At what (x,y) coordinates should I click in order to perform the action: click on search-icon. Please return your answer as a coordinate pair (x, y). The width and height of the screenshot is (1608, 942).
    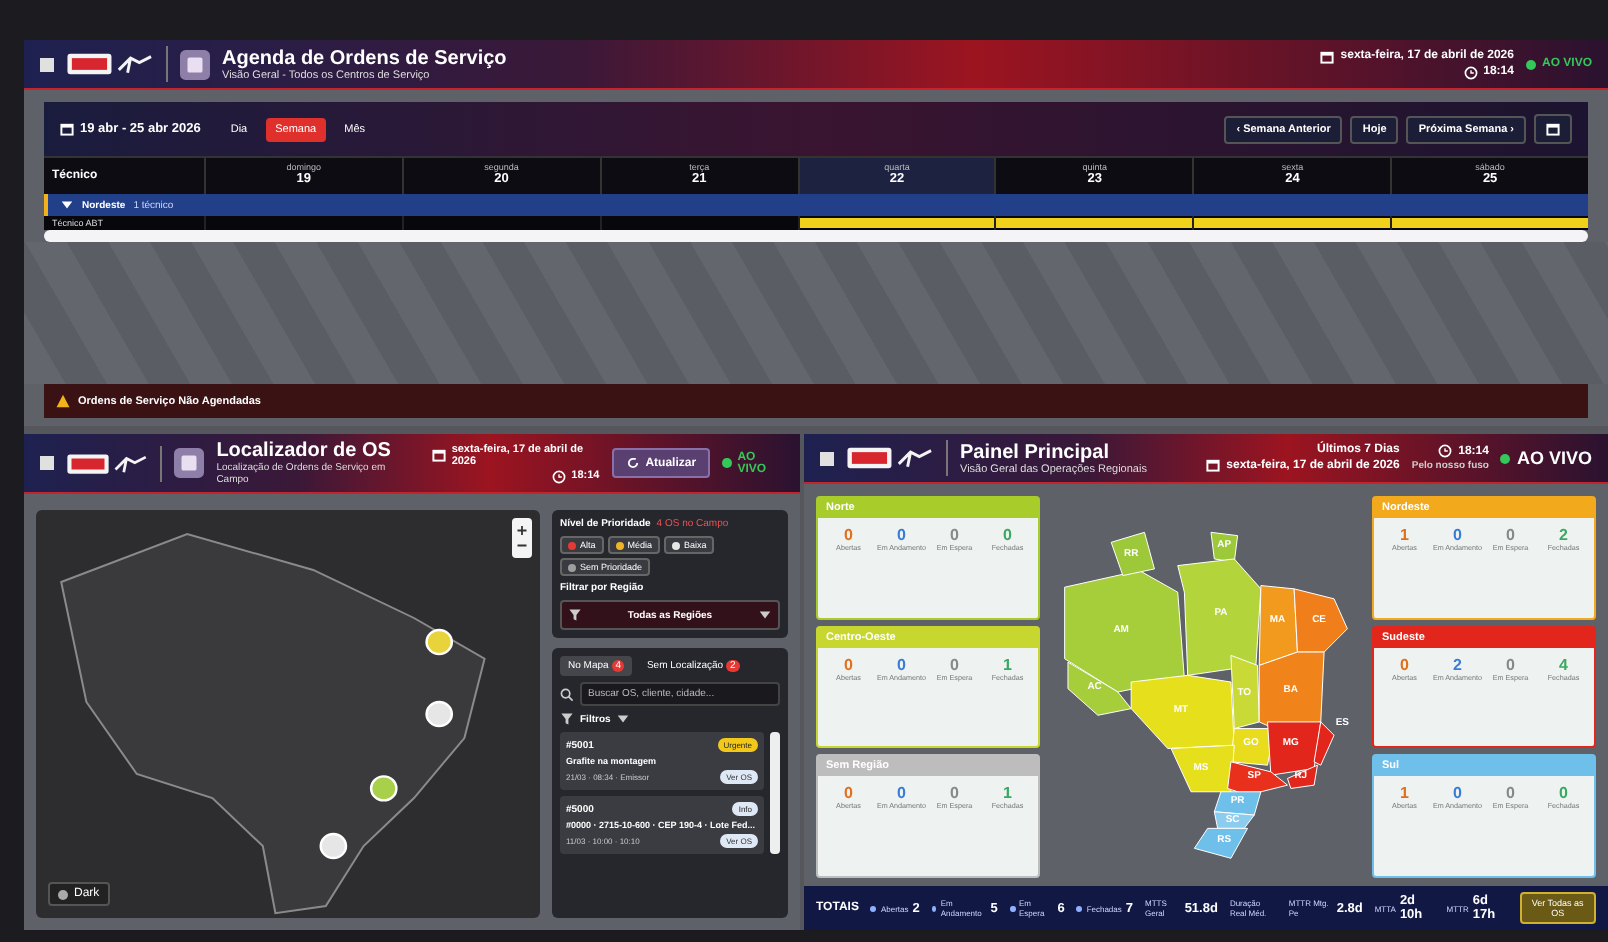
    Looking at the image, I should click on (567, 694).